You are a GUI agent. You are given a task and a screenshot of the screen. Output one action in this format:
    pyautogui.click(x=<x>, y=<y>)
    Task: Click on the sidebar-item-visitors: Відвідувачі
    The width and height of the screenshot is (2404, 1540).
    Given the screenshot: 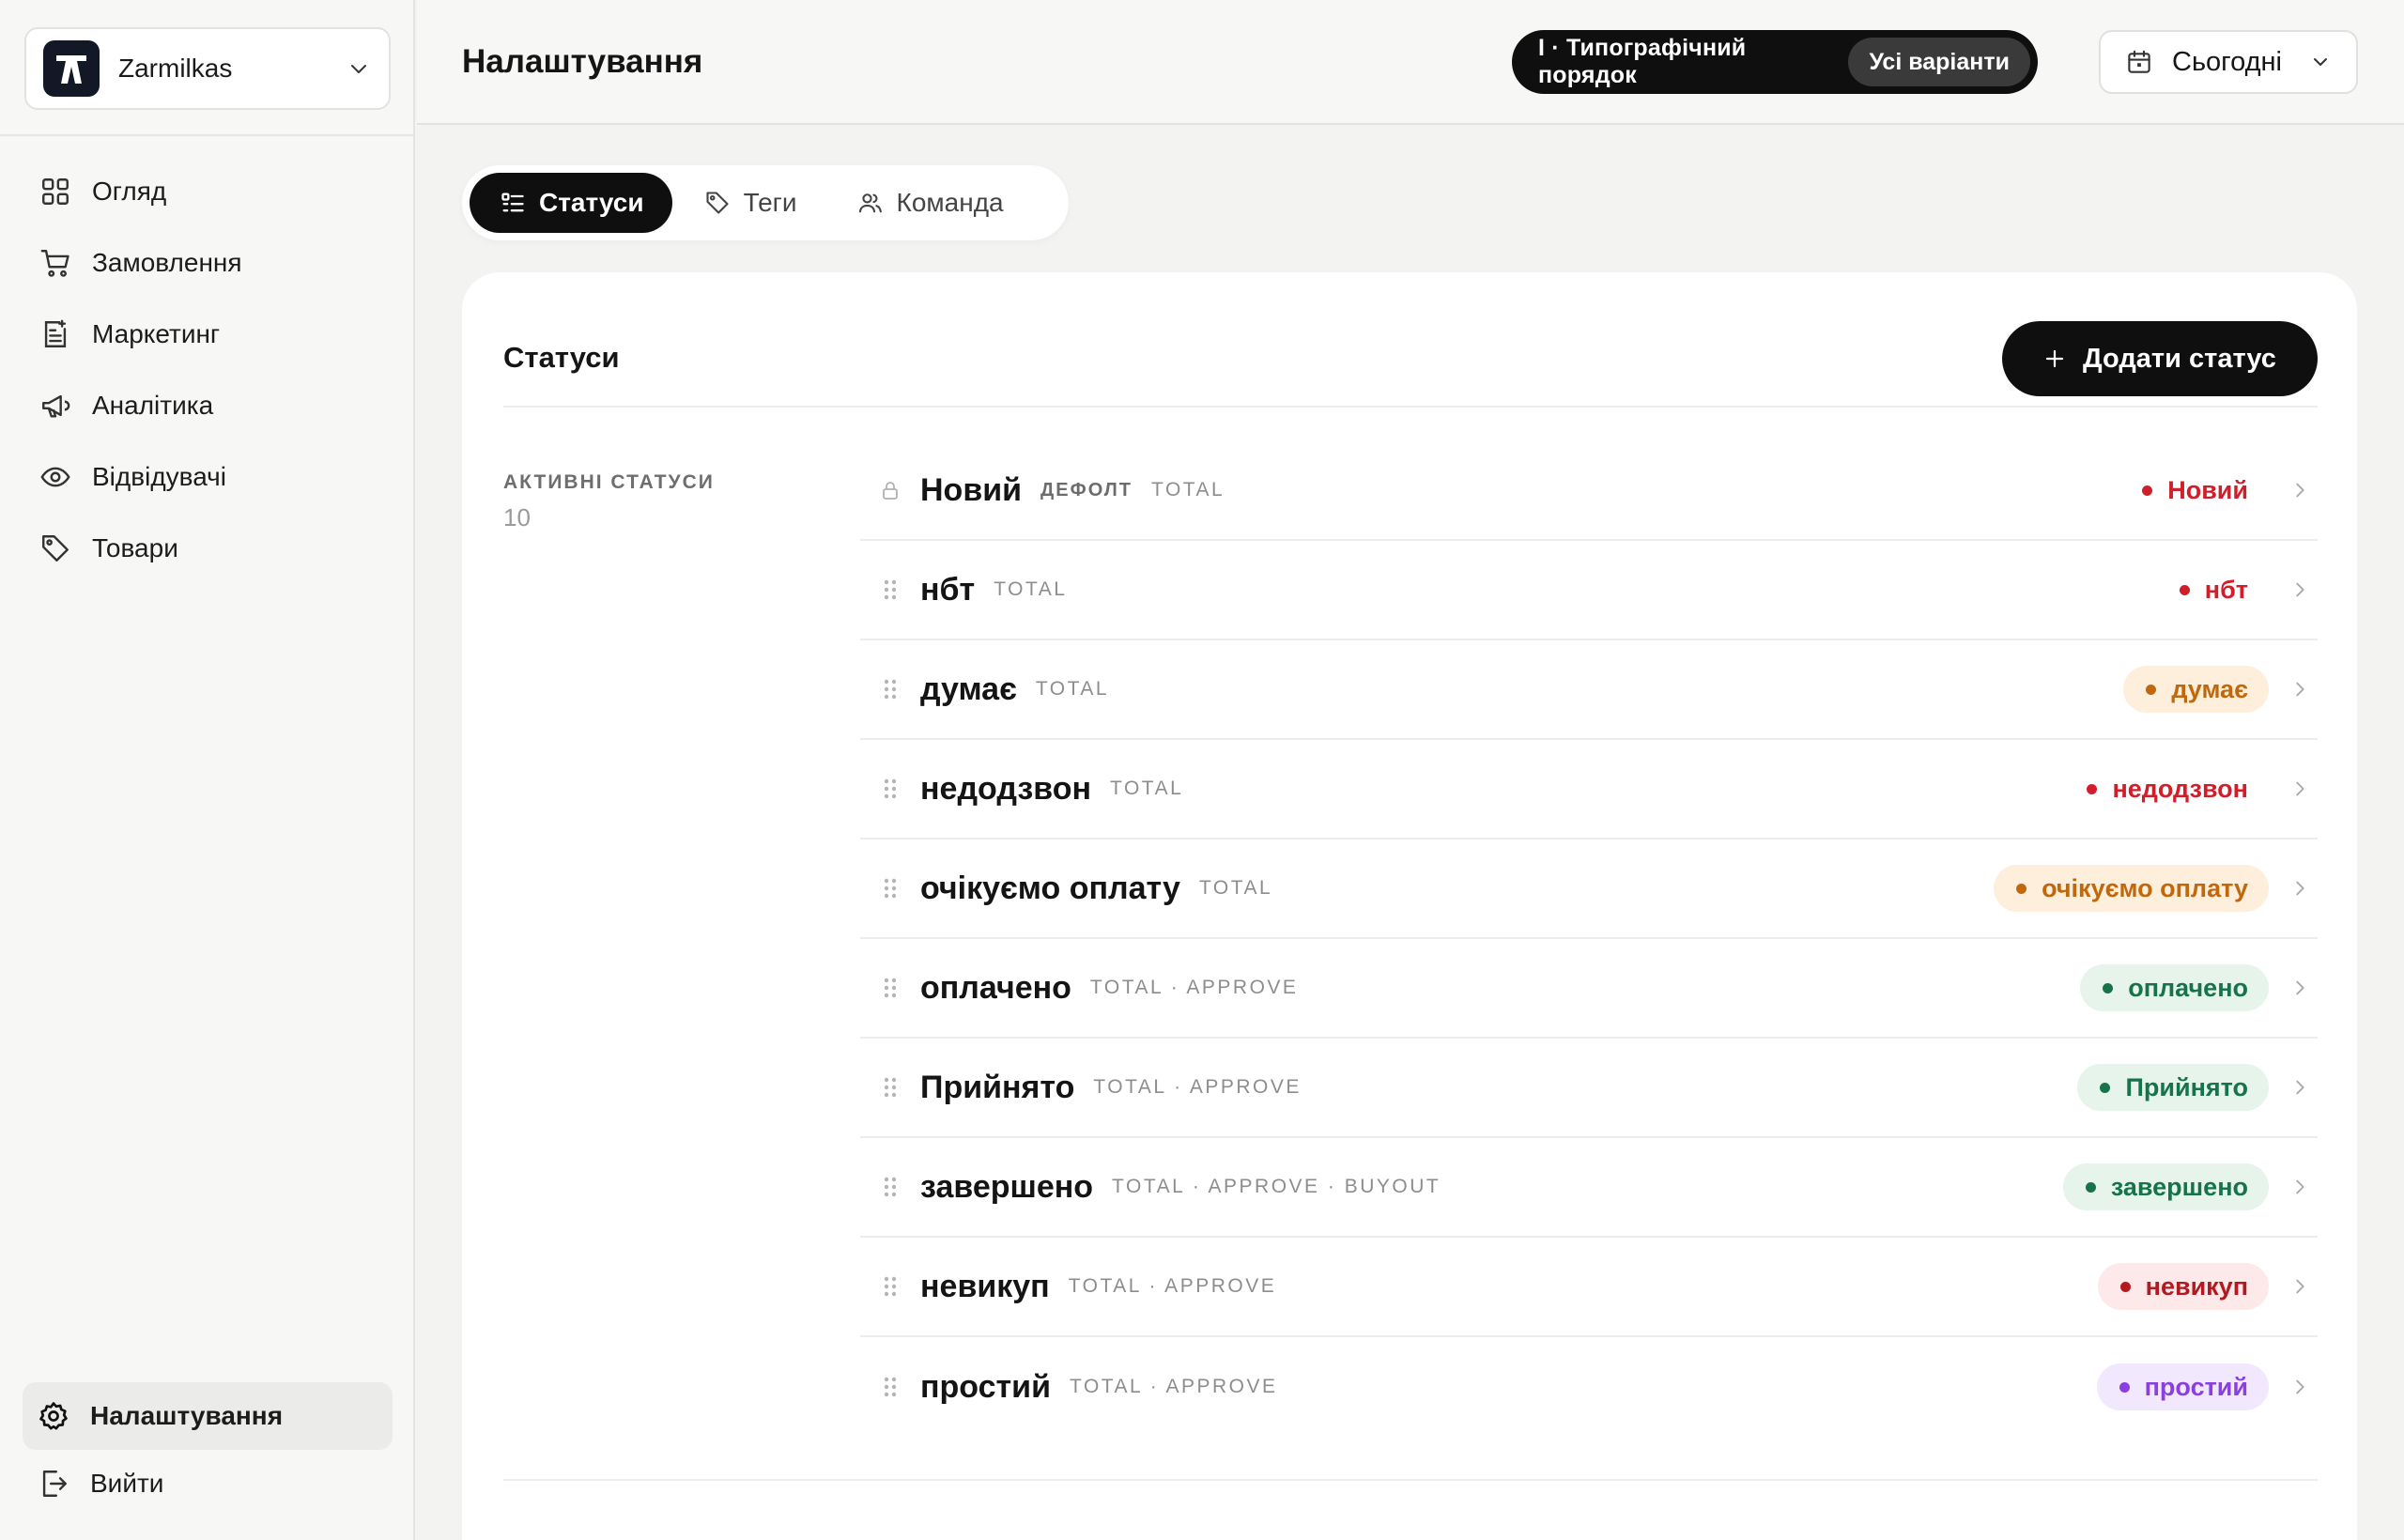 What is the action you would take?
    pyautogui.click(x=207, y=477)
    